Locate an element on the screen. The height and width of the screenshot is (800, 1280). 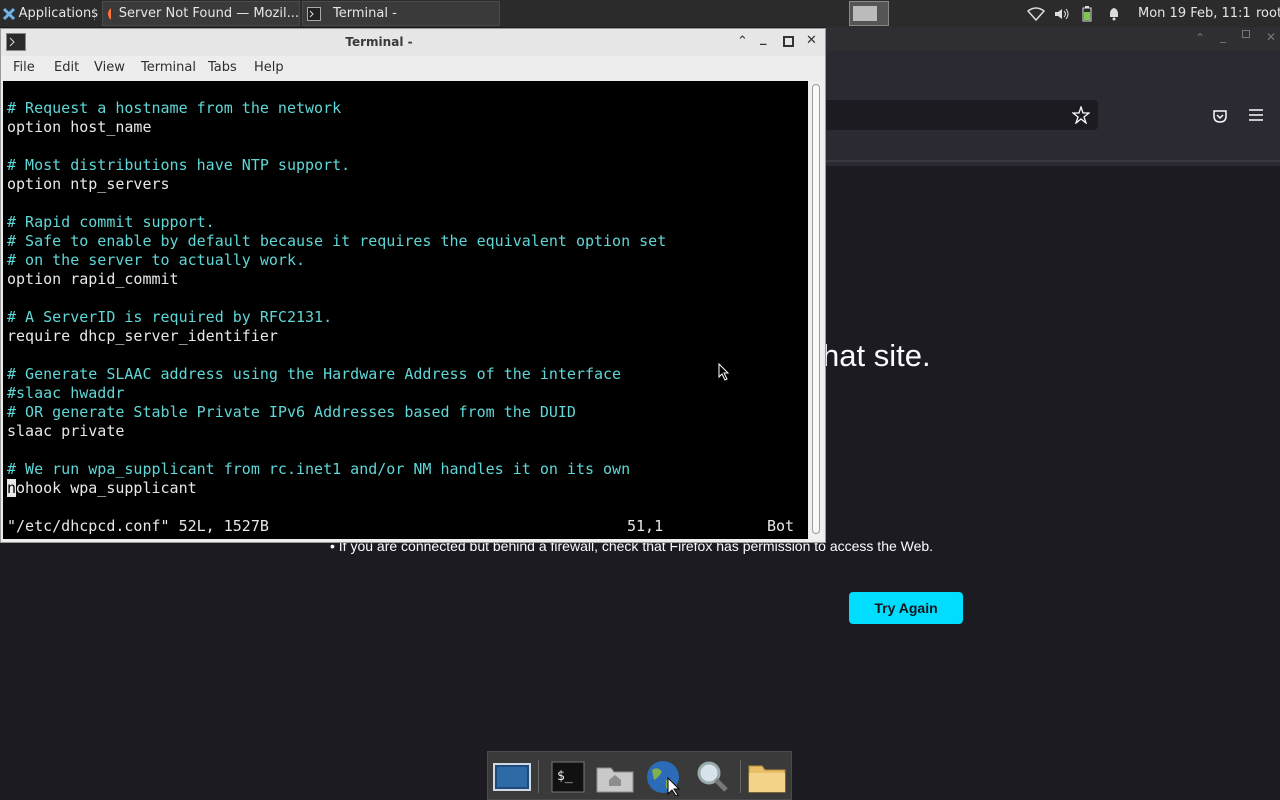
menu-tabs: Tabs is located at coordinates (222, 67).